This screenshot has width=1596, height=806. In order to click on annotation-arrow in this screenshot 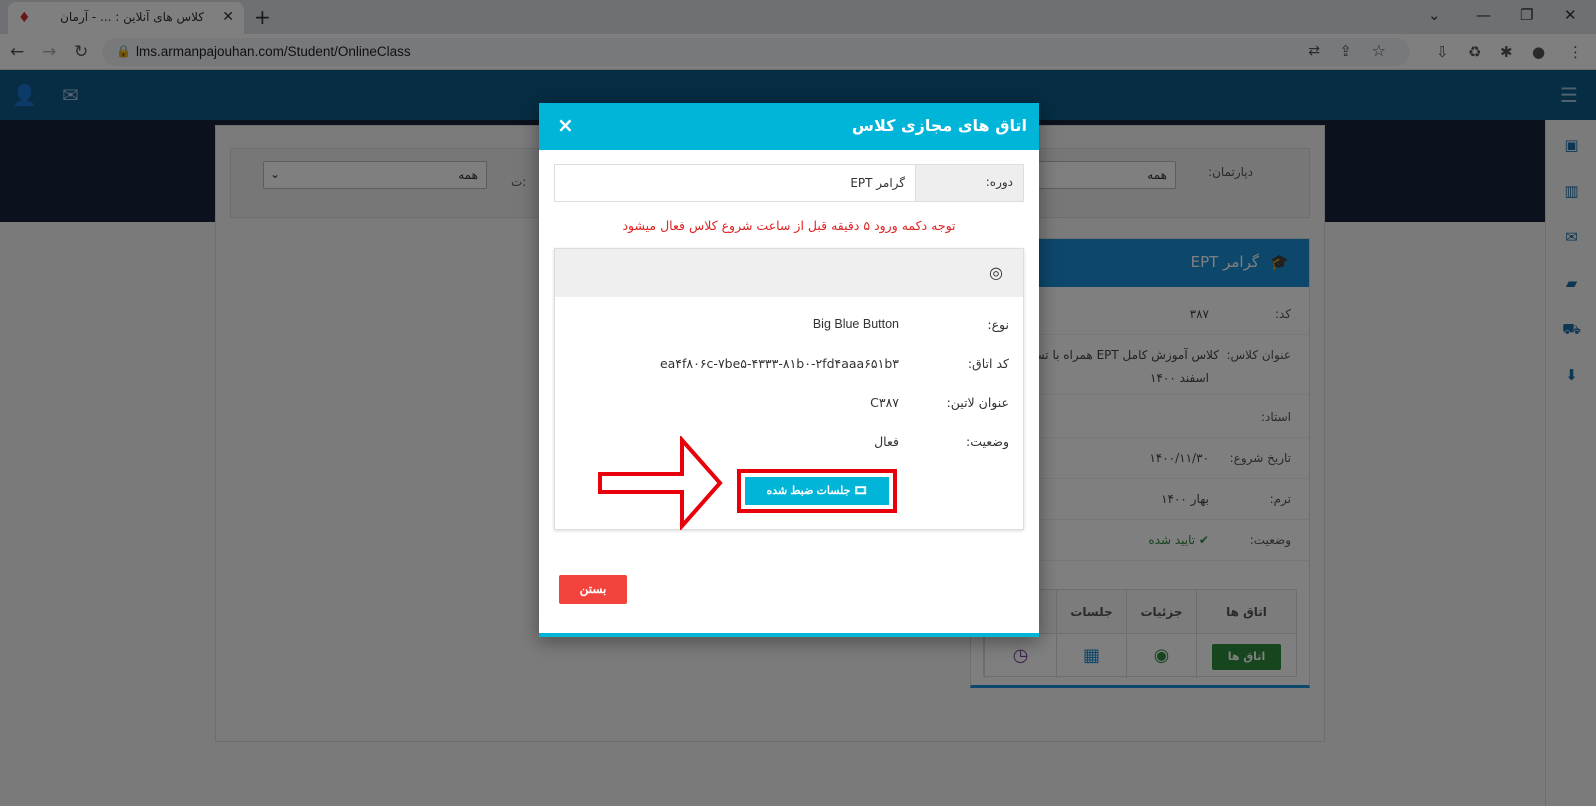, I will do `click(660, 483)`.